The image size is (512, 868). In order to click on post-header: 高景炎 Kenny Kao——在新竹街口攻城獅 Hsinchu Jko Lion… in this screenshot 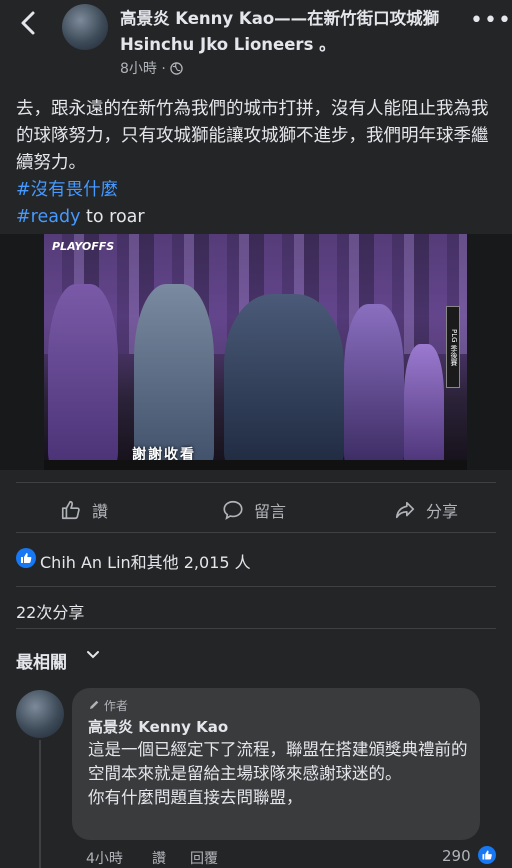, I will do `click(256, 45)`.